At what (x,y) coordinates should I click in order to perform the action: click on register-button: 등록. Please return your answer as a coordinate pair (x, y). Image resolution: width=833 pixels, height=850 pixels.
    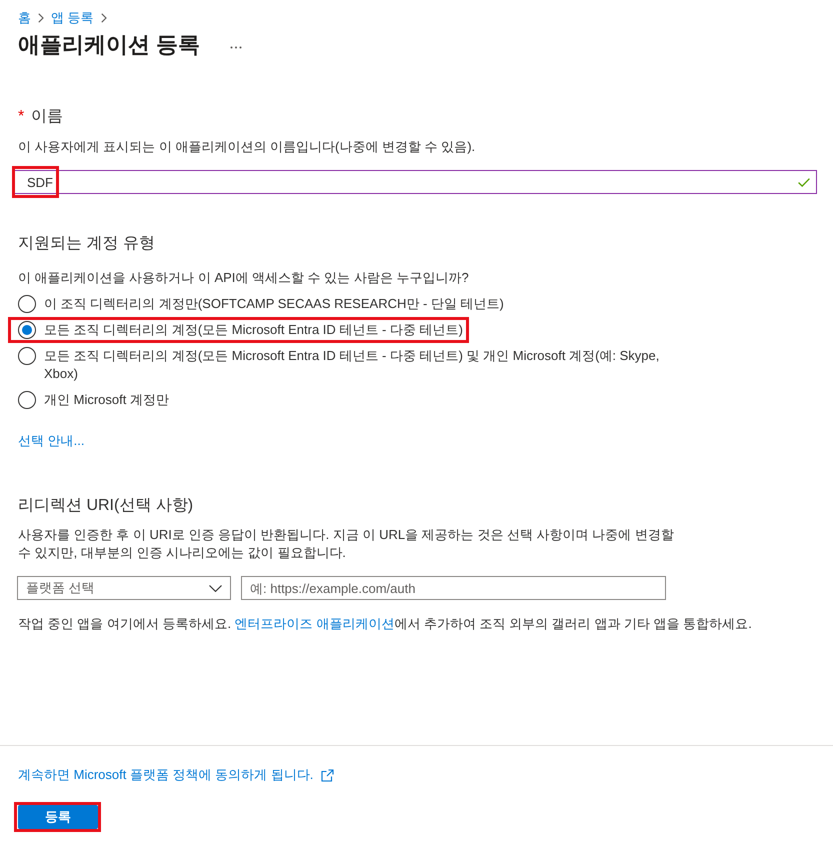
    Looking at the image, I should click on (58, 817).